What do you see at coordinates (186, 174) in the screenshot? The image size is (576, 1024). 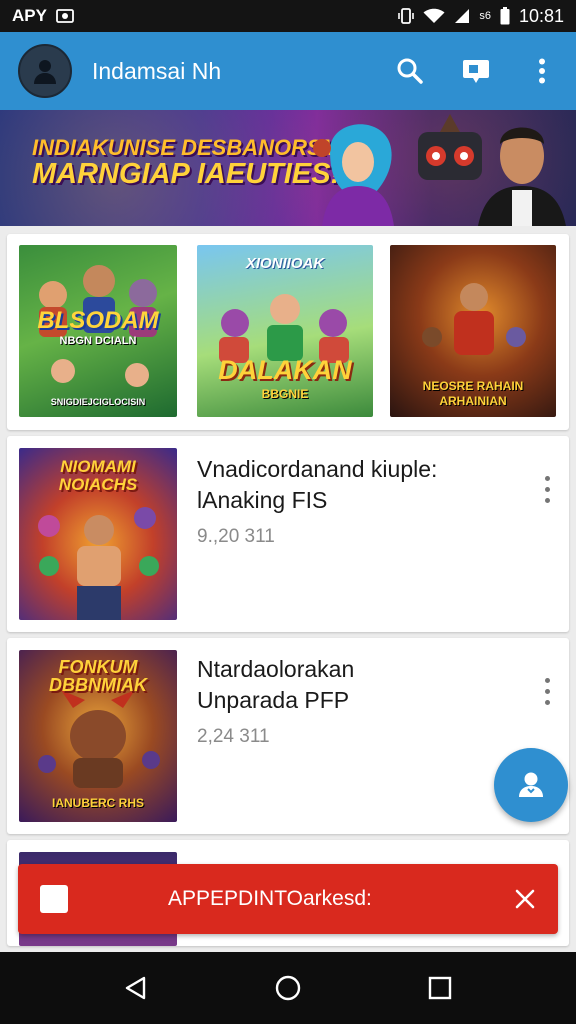 I see `banner-headline-2: MARNGIAP IAEUTIES!` at bounding box center [186, 174].